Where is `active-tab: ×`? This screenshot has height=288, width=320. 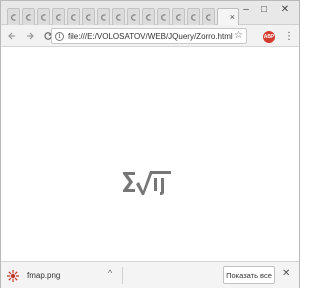 active-tab: × is located at coordinates (228, 16).